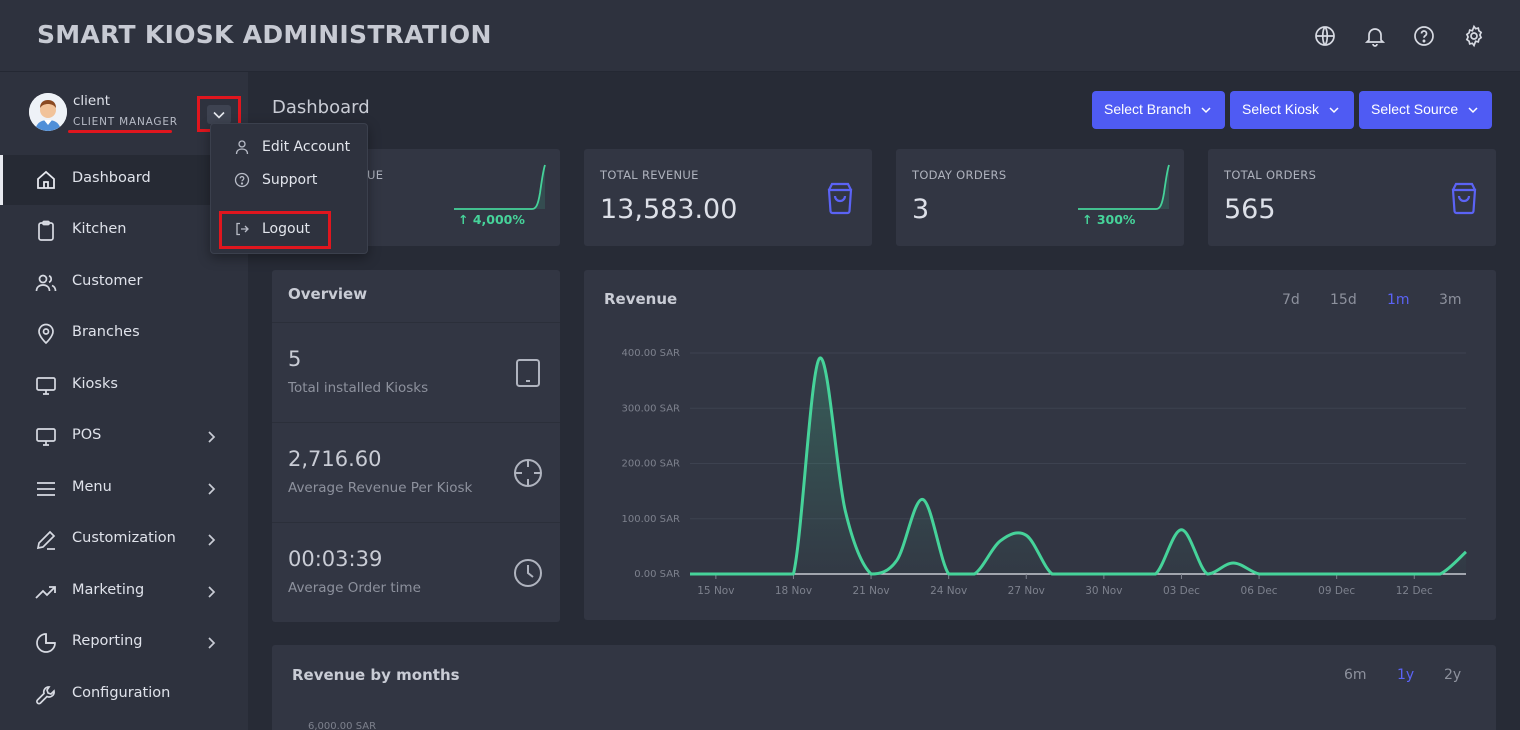  What do you see at coordinates (491, 219) in the screenshot?
I see `stat-change: ↑ 4,000%` at bounding box center [491, 219].